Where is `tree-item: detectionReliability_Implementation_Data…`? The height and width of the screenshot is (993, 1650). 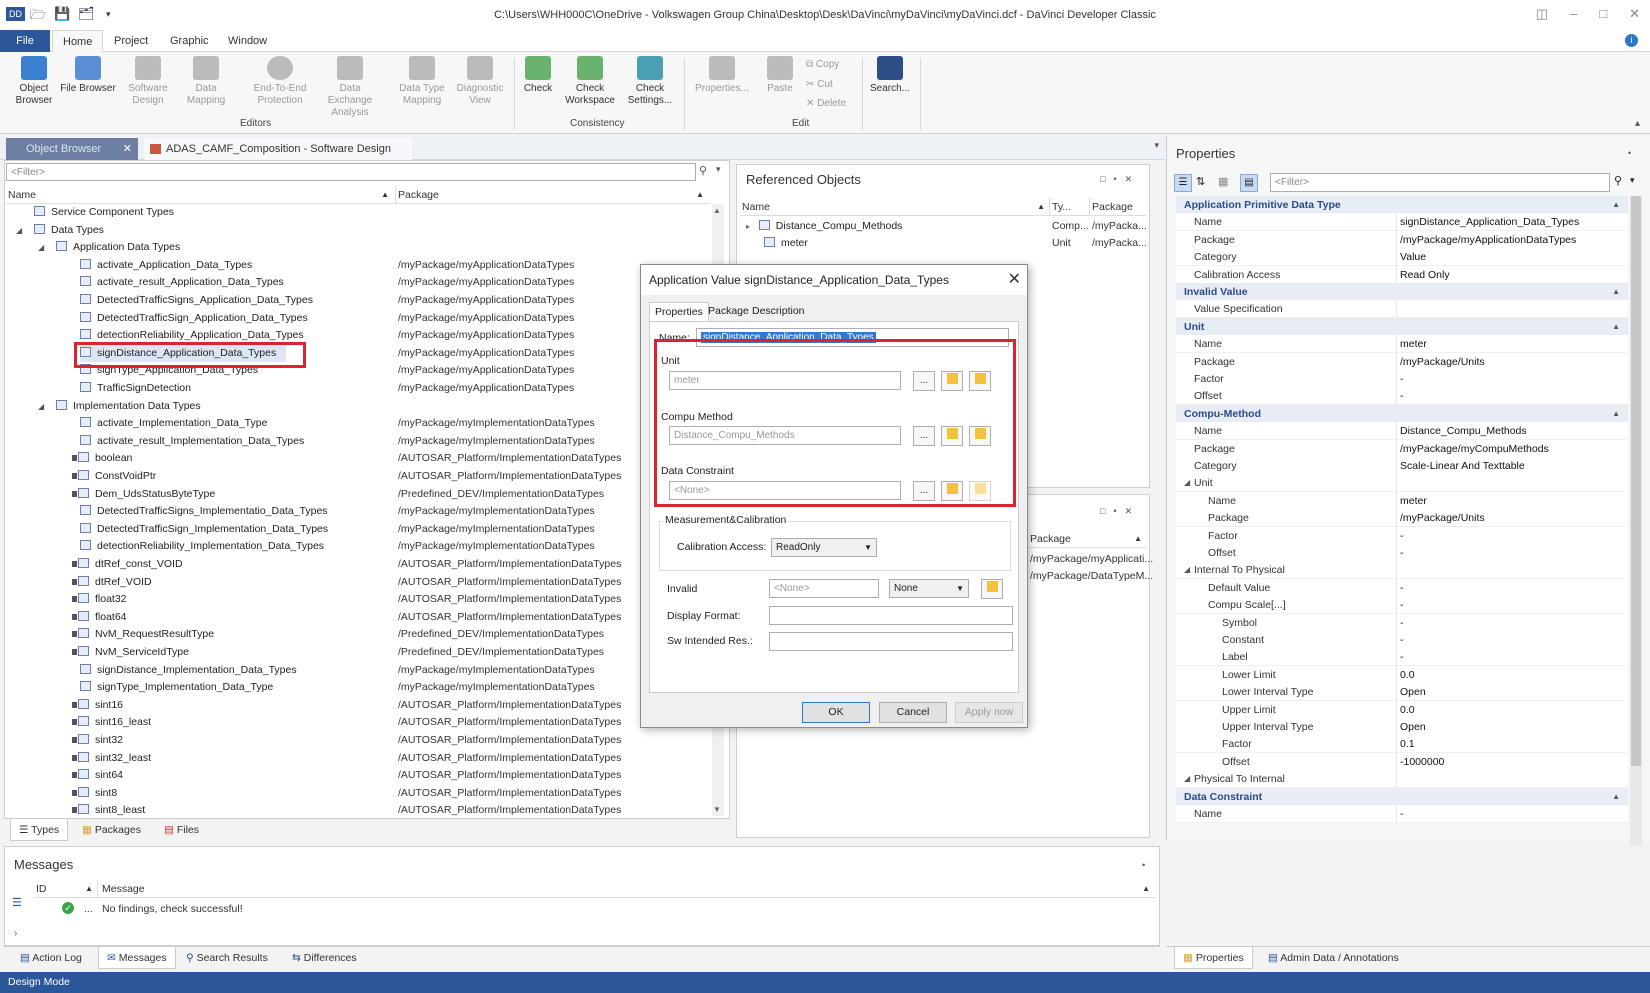 tree-item: detectionReliability_Implementation_Data… is located at coordinates (202, 546).